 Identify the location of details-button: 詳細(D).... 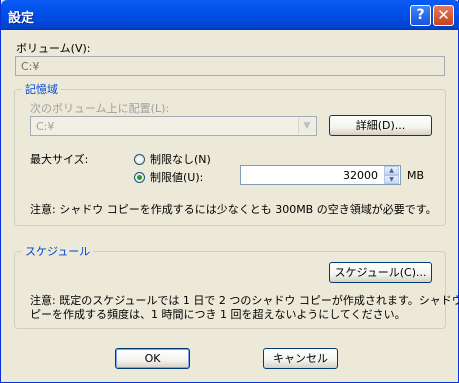
(380, 125).